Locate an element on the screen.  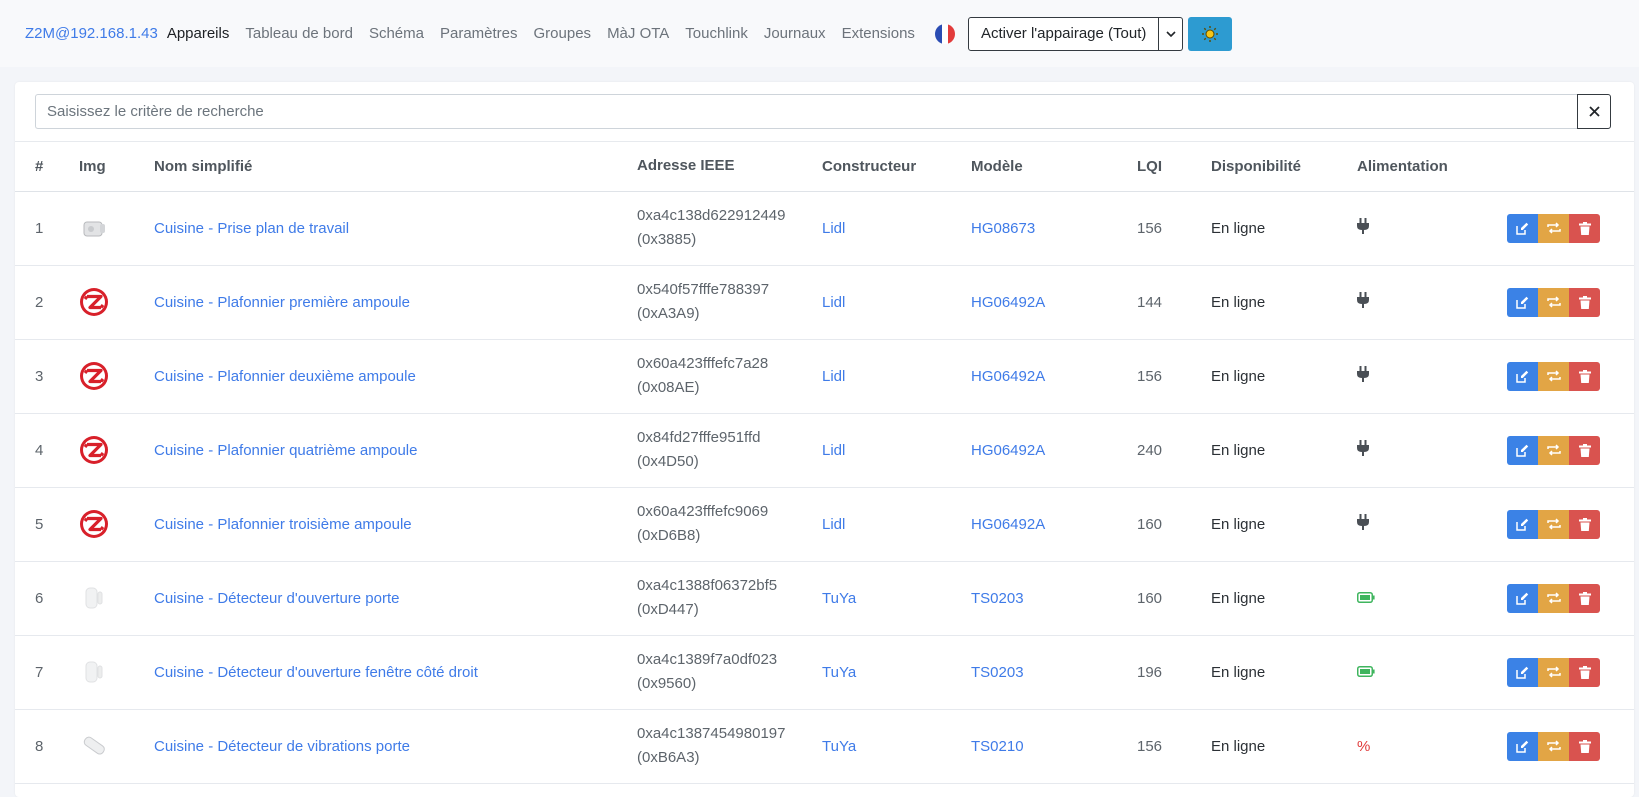
nav-touchlink: Touchlink is located at coordinates (716, 33).